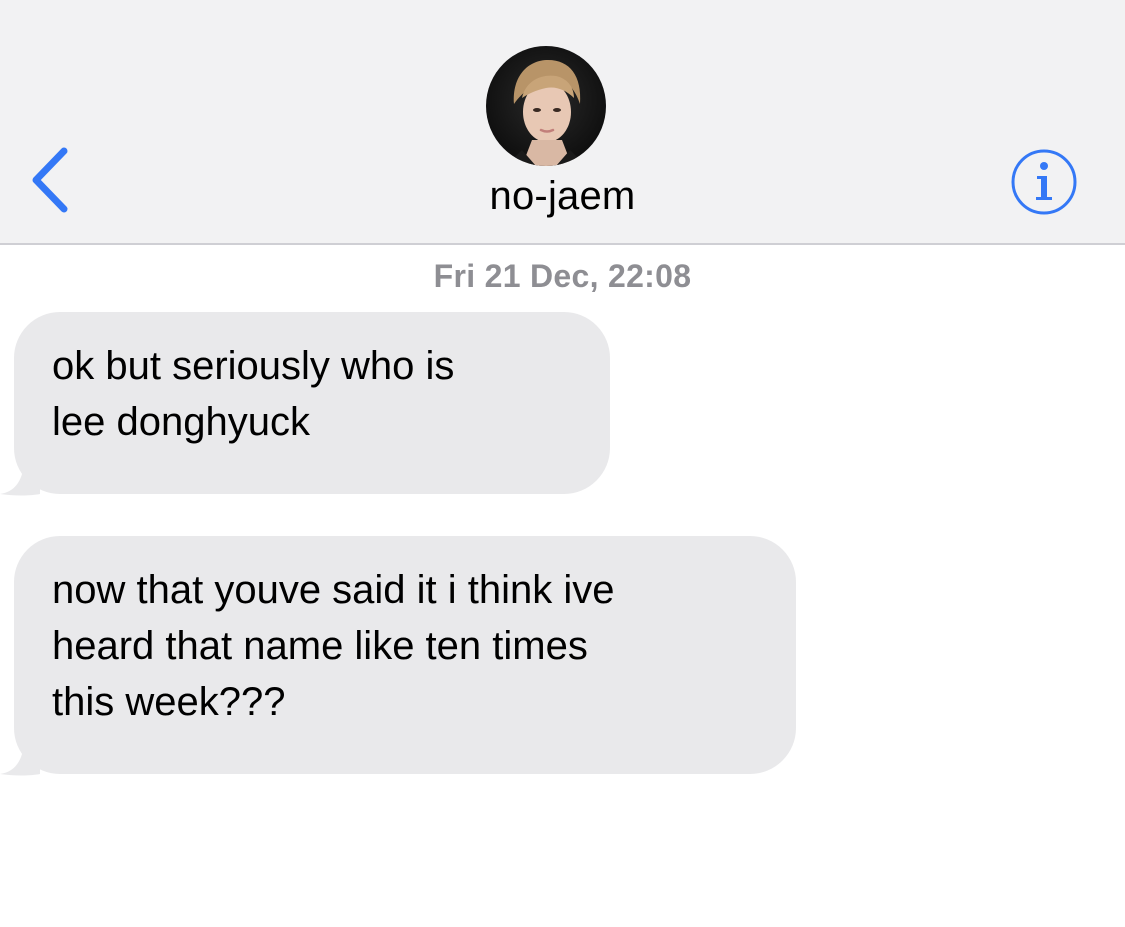 The image size is (1125, 927). I want to click on message-line: this week???, so click(169, 702).